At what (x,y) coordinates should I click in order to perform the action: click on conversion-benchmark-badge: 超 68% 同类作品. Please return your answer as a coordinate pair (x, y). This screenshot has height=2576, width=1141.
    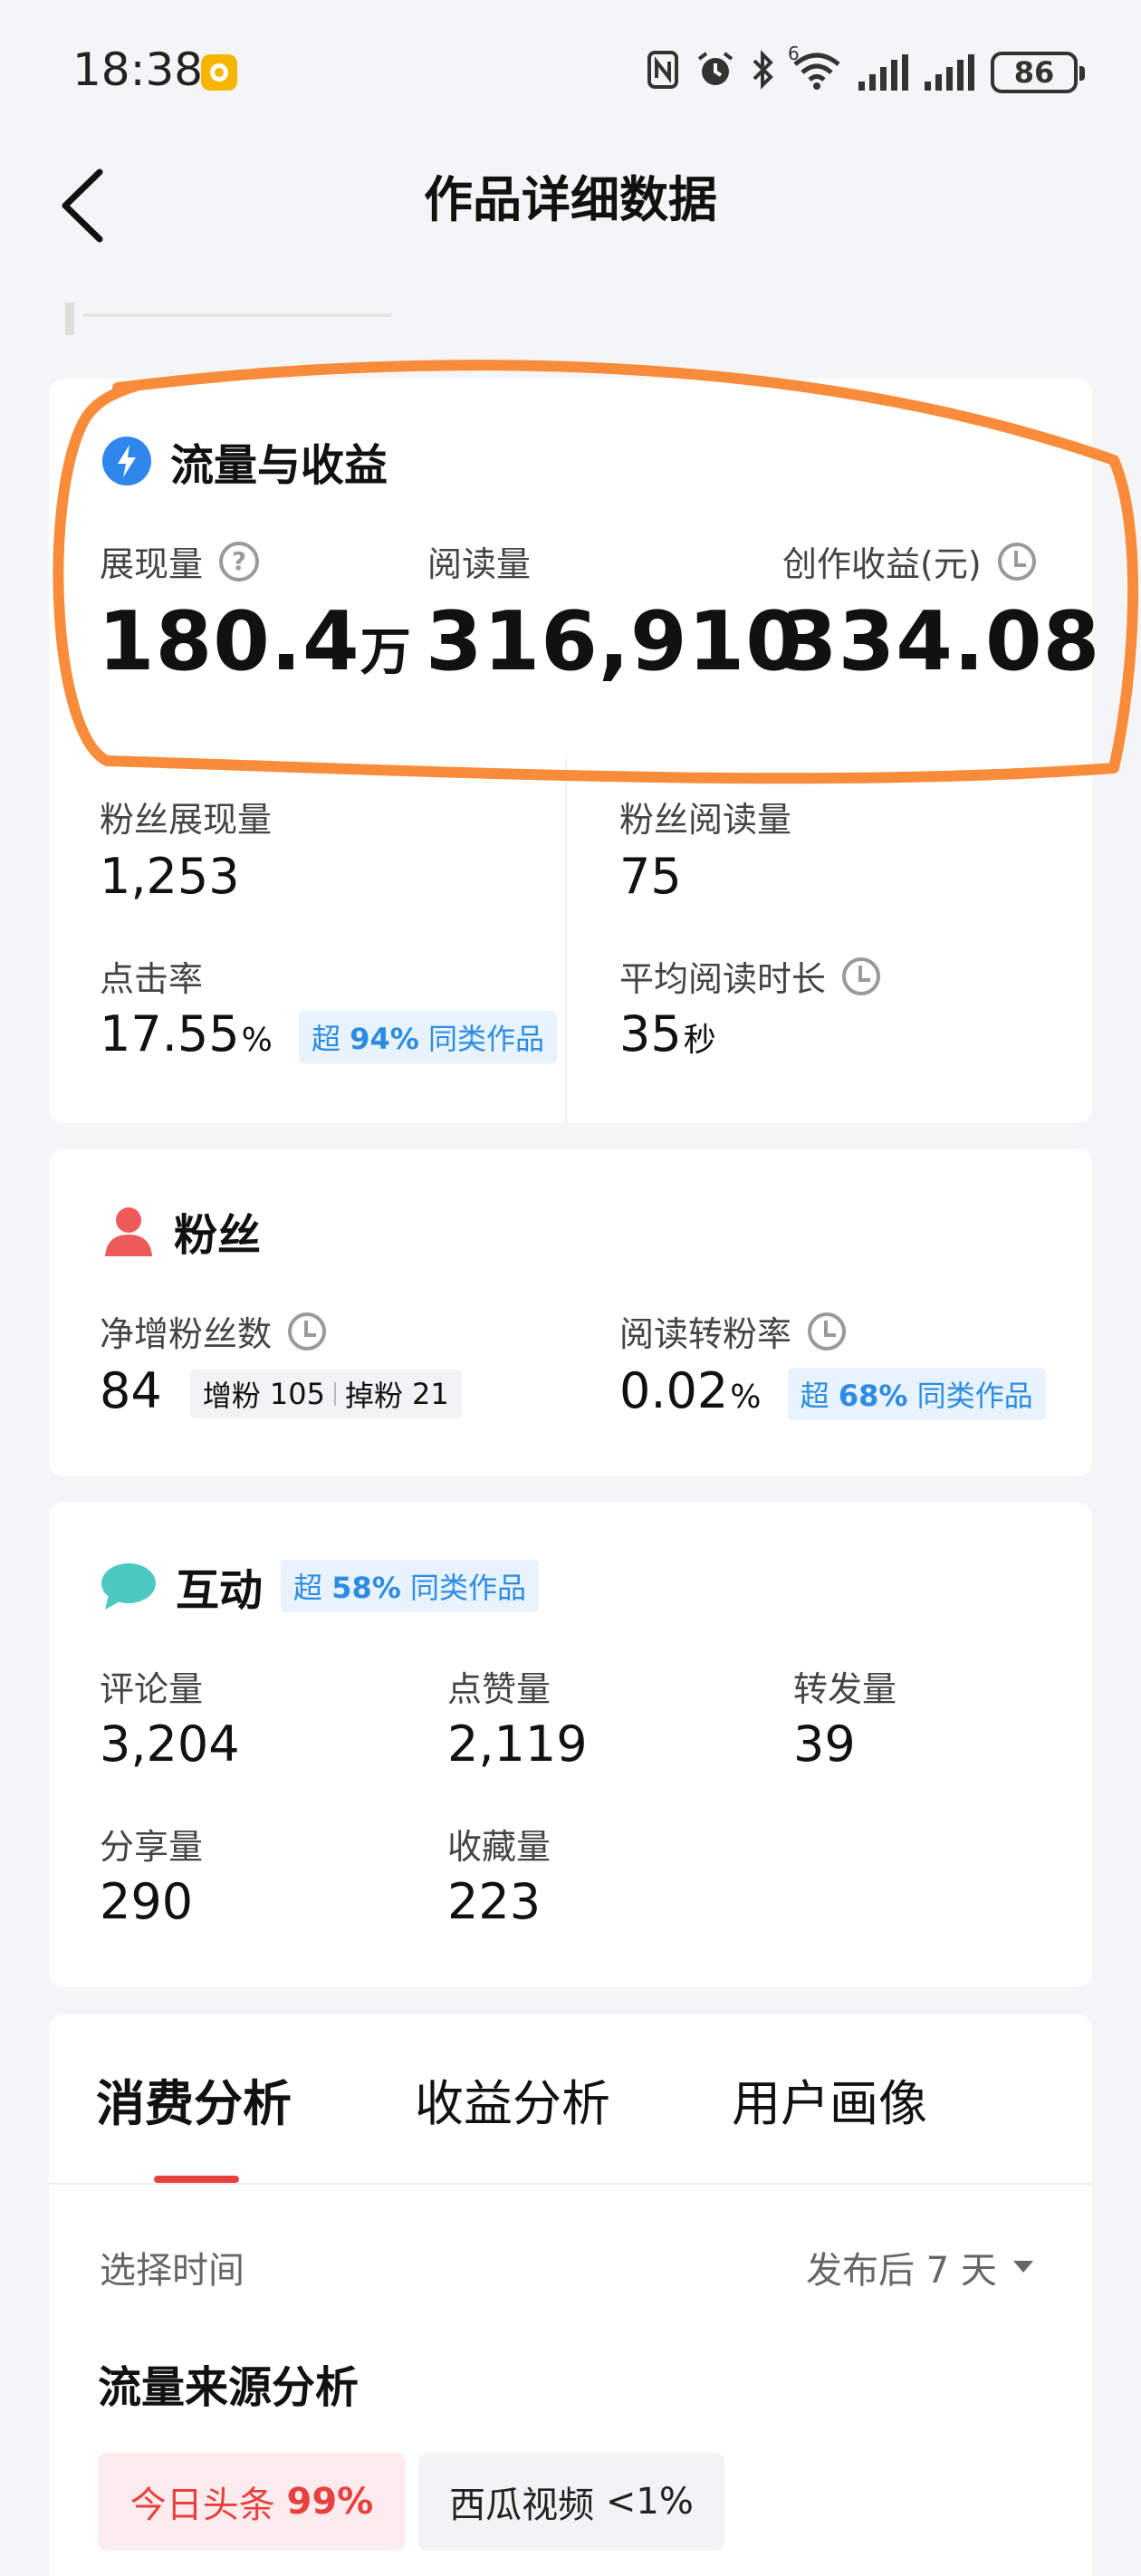
    Looking at the image, I should click on (917, 1394).